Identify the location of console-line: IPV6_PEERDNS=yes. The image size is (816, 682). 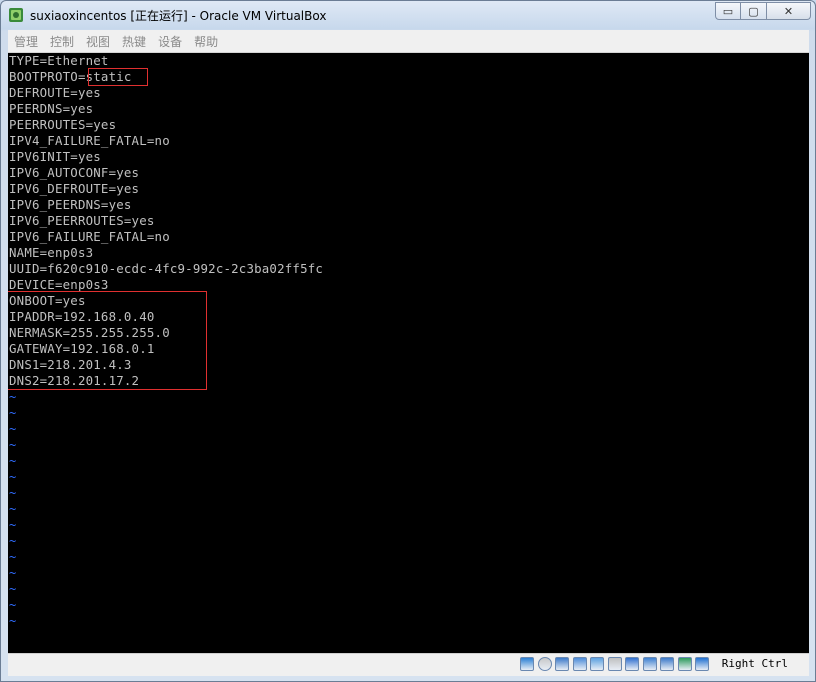
(70, 204).